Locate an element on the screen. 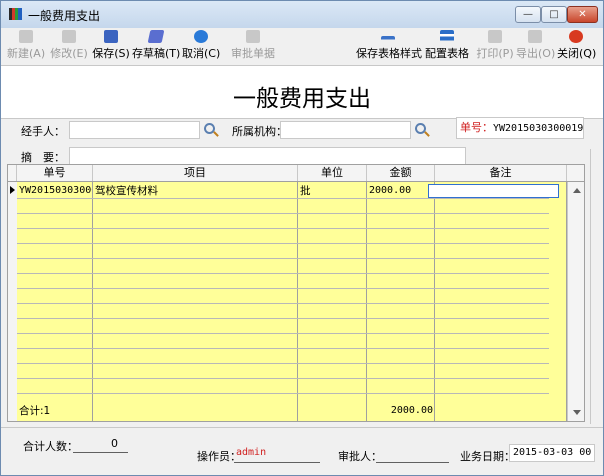 This screenshot has height=476, width=604. save-table-style-label: 保存表格样式 is located at coordinates (389, 53).